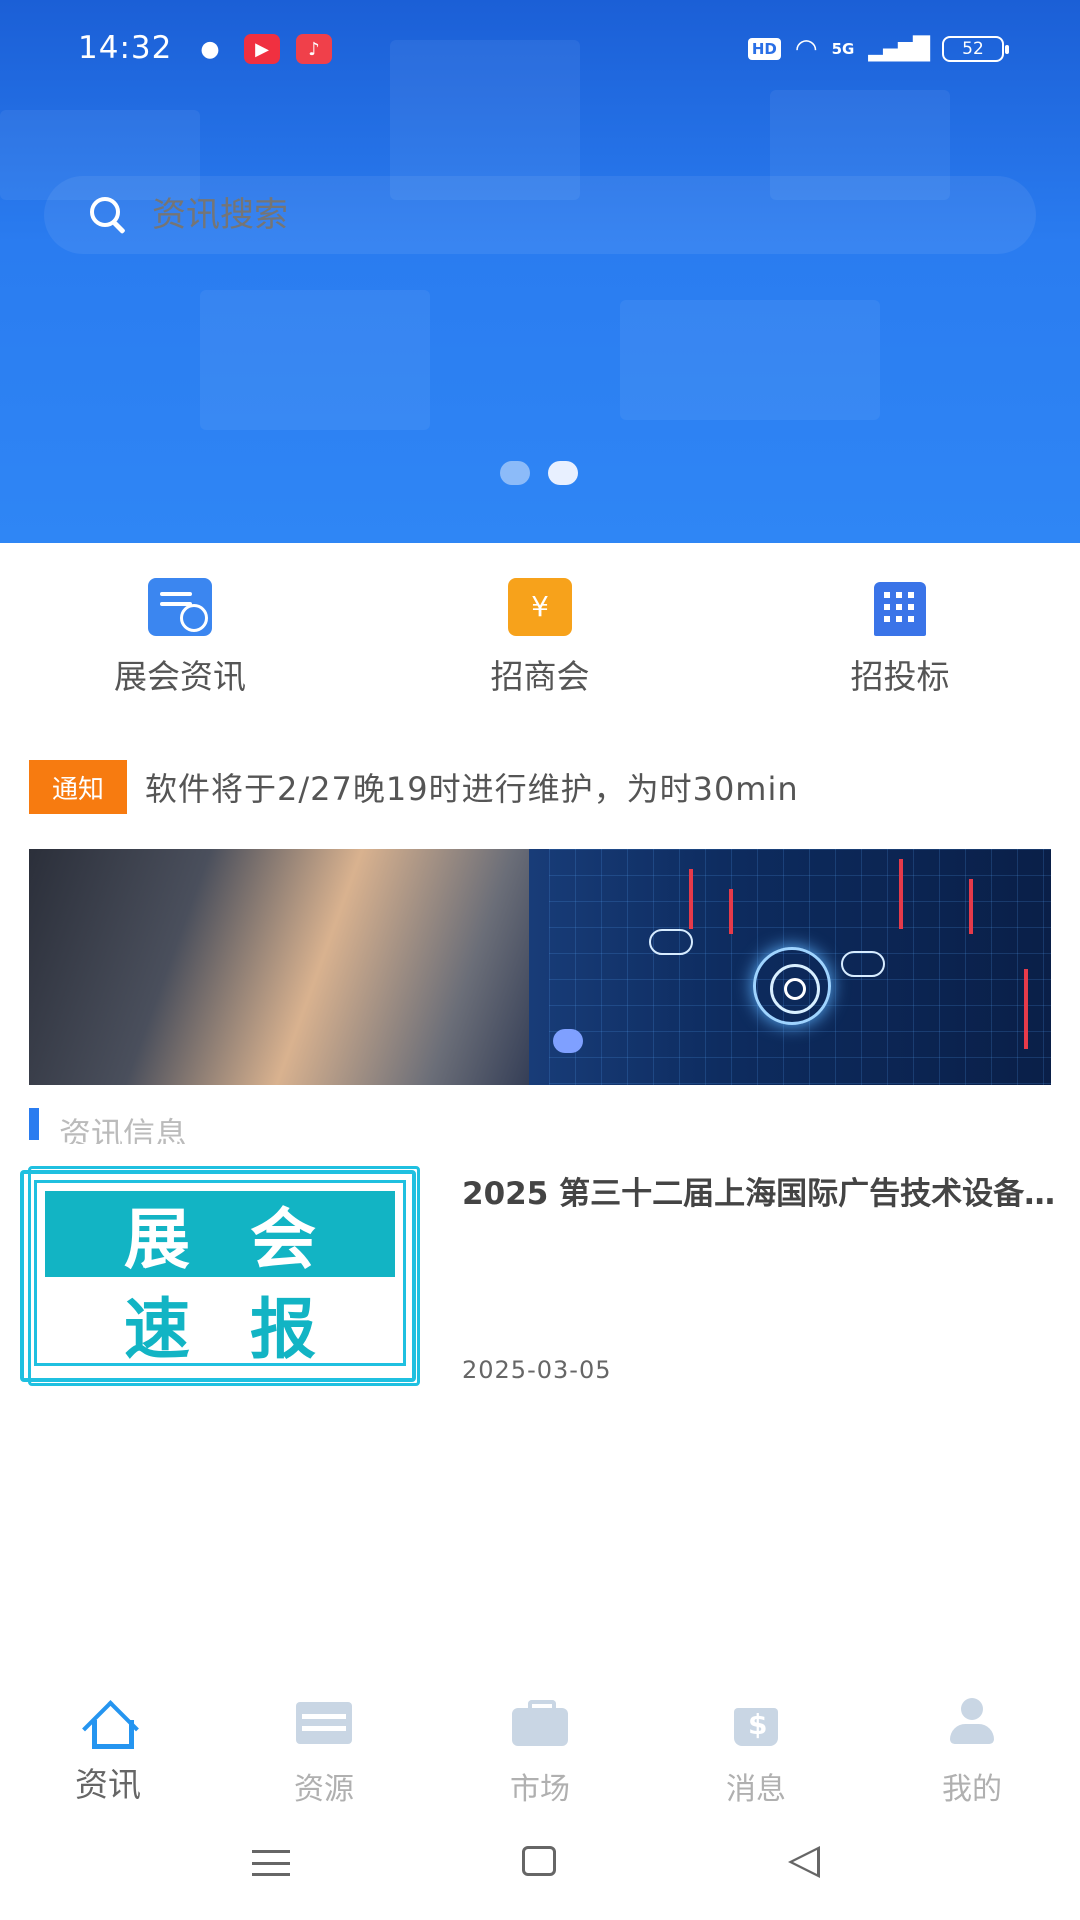 This screenshot has width=1080, height=1920. I want to click on network-label: 5G, so click(843, 49).